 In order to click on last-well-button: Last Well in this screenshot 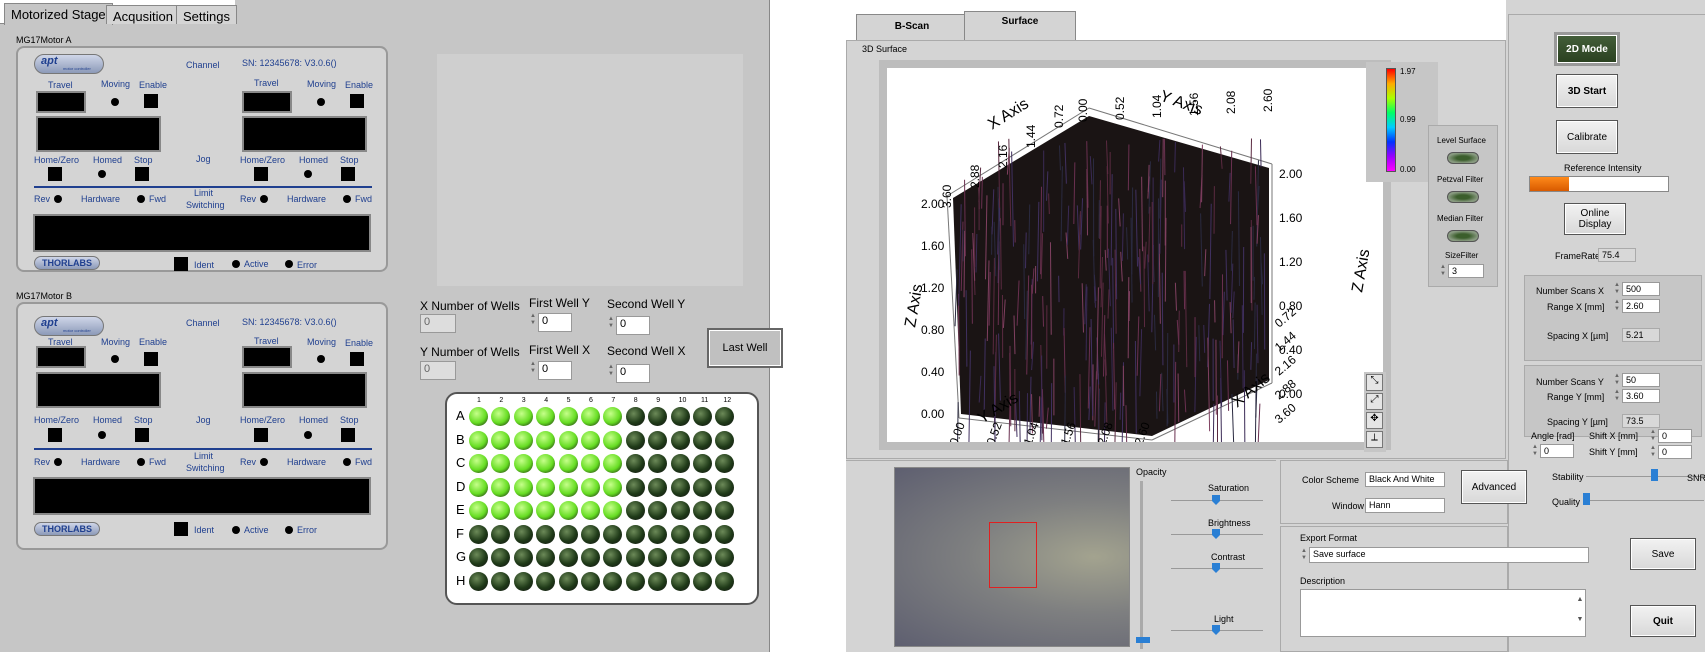, I will do `click(745, 348)`.